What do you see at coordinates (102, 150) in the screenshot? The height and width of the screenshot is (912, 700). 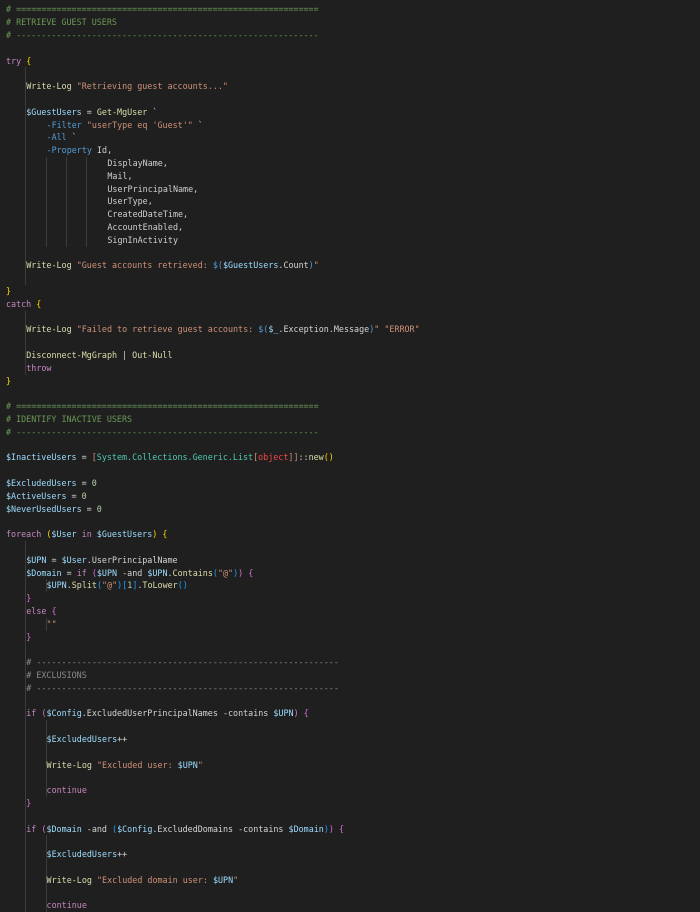 I see `code-token: Id,` at bounding box center [102, 150].